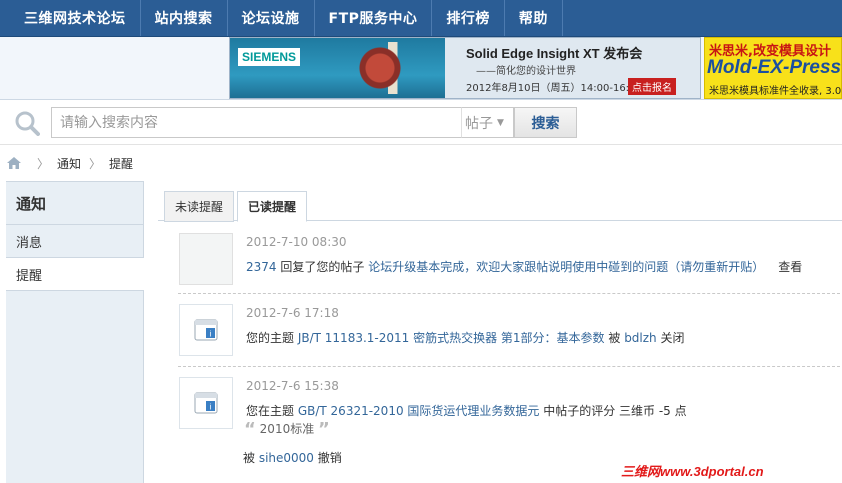 The image size is (842, 483). I want to click on nav-item-ftp: FTP服务中心, so click(374, 18).